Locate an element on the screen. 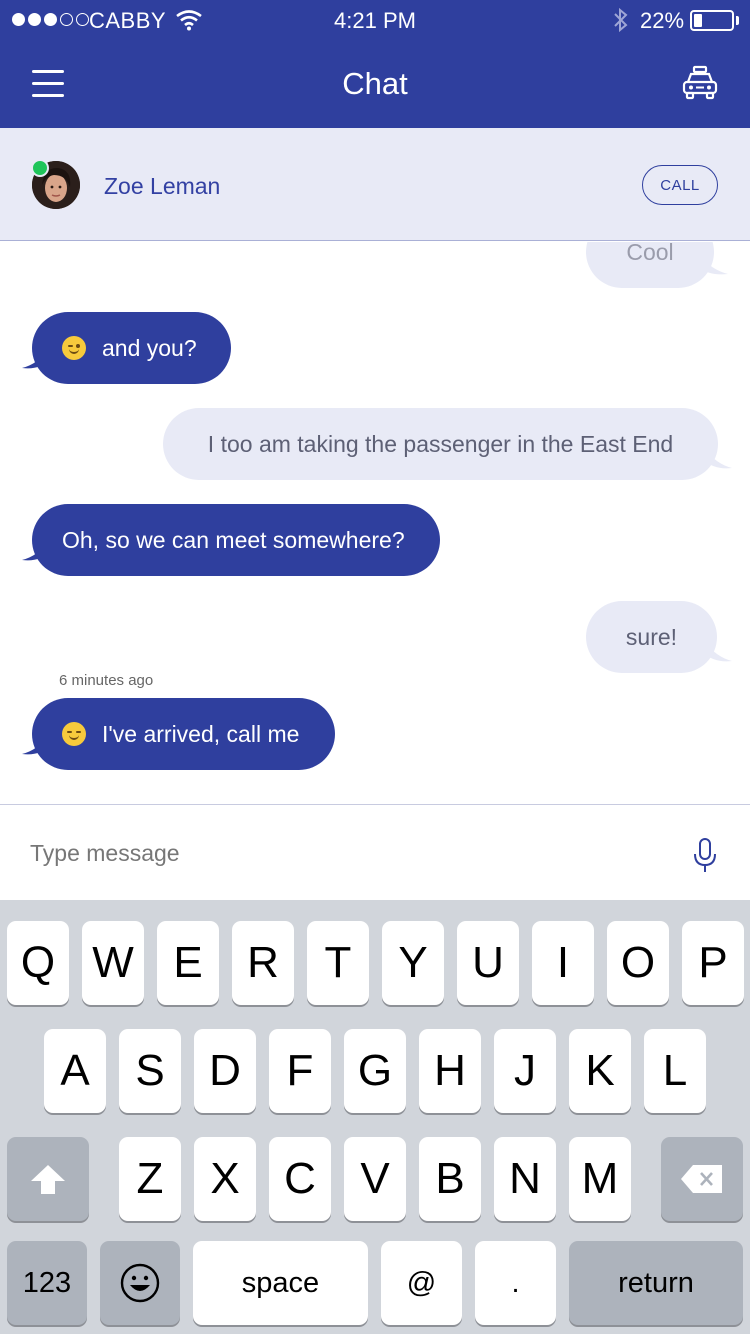 This screenshot has height=1334, width=750. key-h: H is located at coordinates (450, 1071).